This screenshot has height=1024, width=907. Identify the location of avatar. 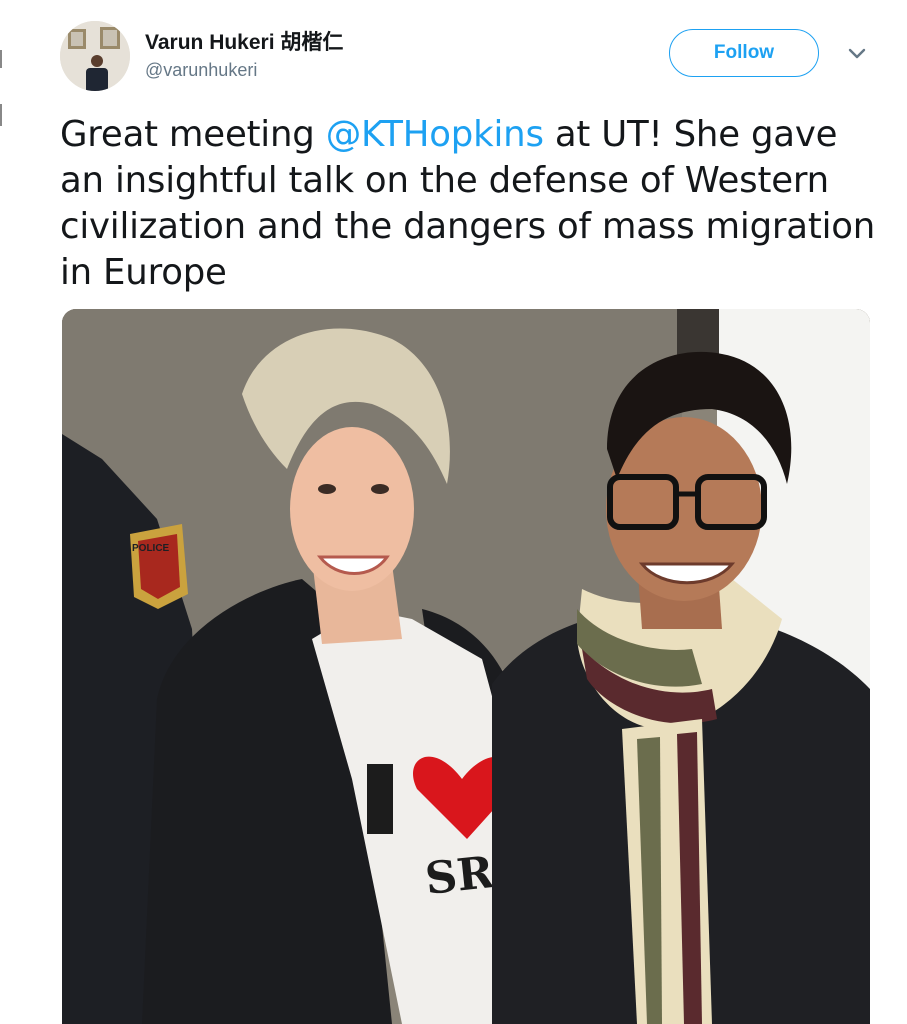
(95, 56).